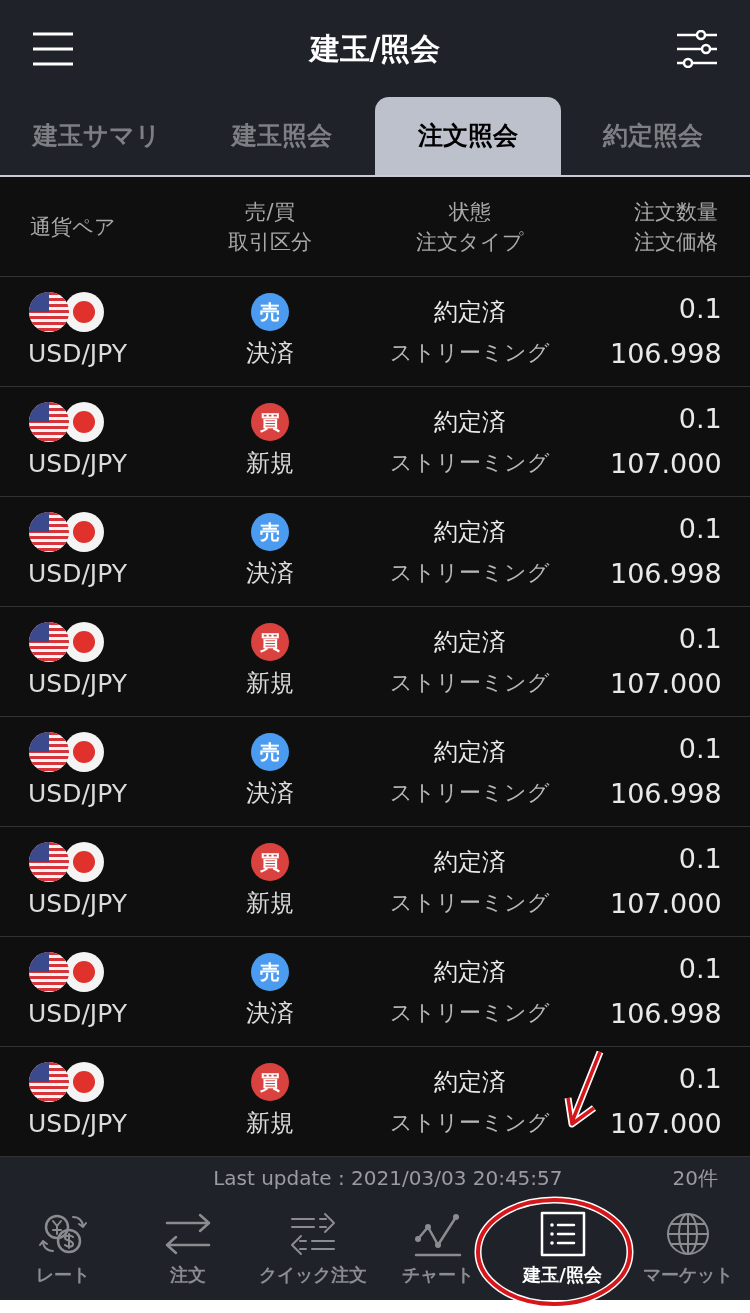 The height and width of the screenshot is (1313, 750). What do you see at coordinates (97, 136) in the screenshot?
I see `tab: 建玉サマリ` at bounding box center [97, 136].